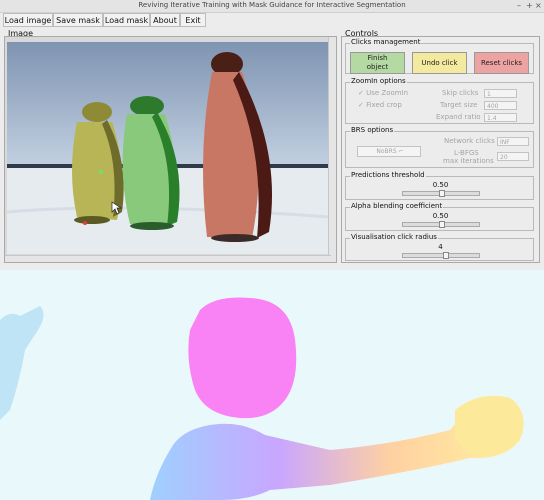  Describe the element at coordinates (500, 93) in the screenshot. I see `skip-clicks-input: 1` at that location.